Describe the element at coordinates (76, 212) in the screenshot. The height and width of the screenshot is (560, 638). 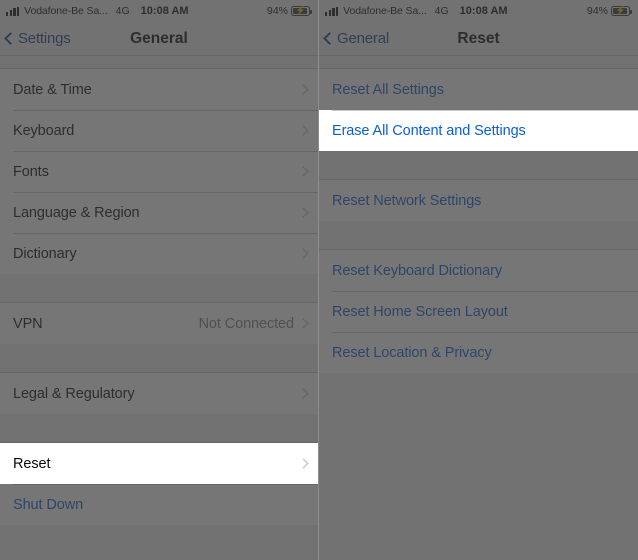
I see `list-item-label: Language & Region` at that location.